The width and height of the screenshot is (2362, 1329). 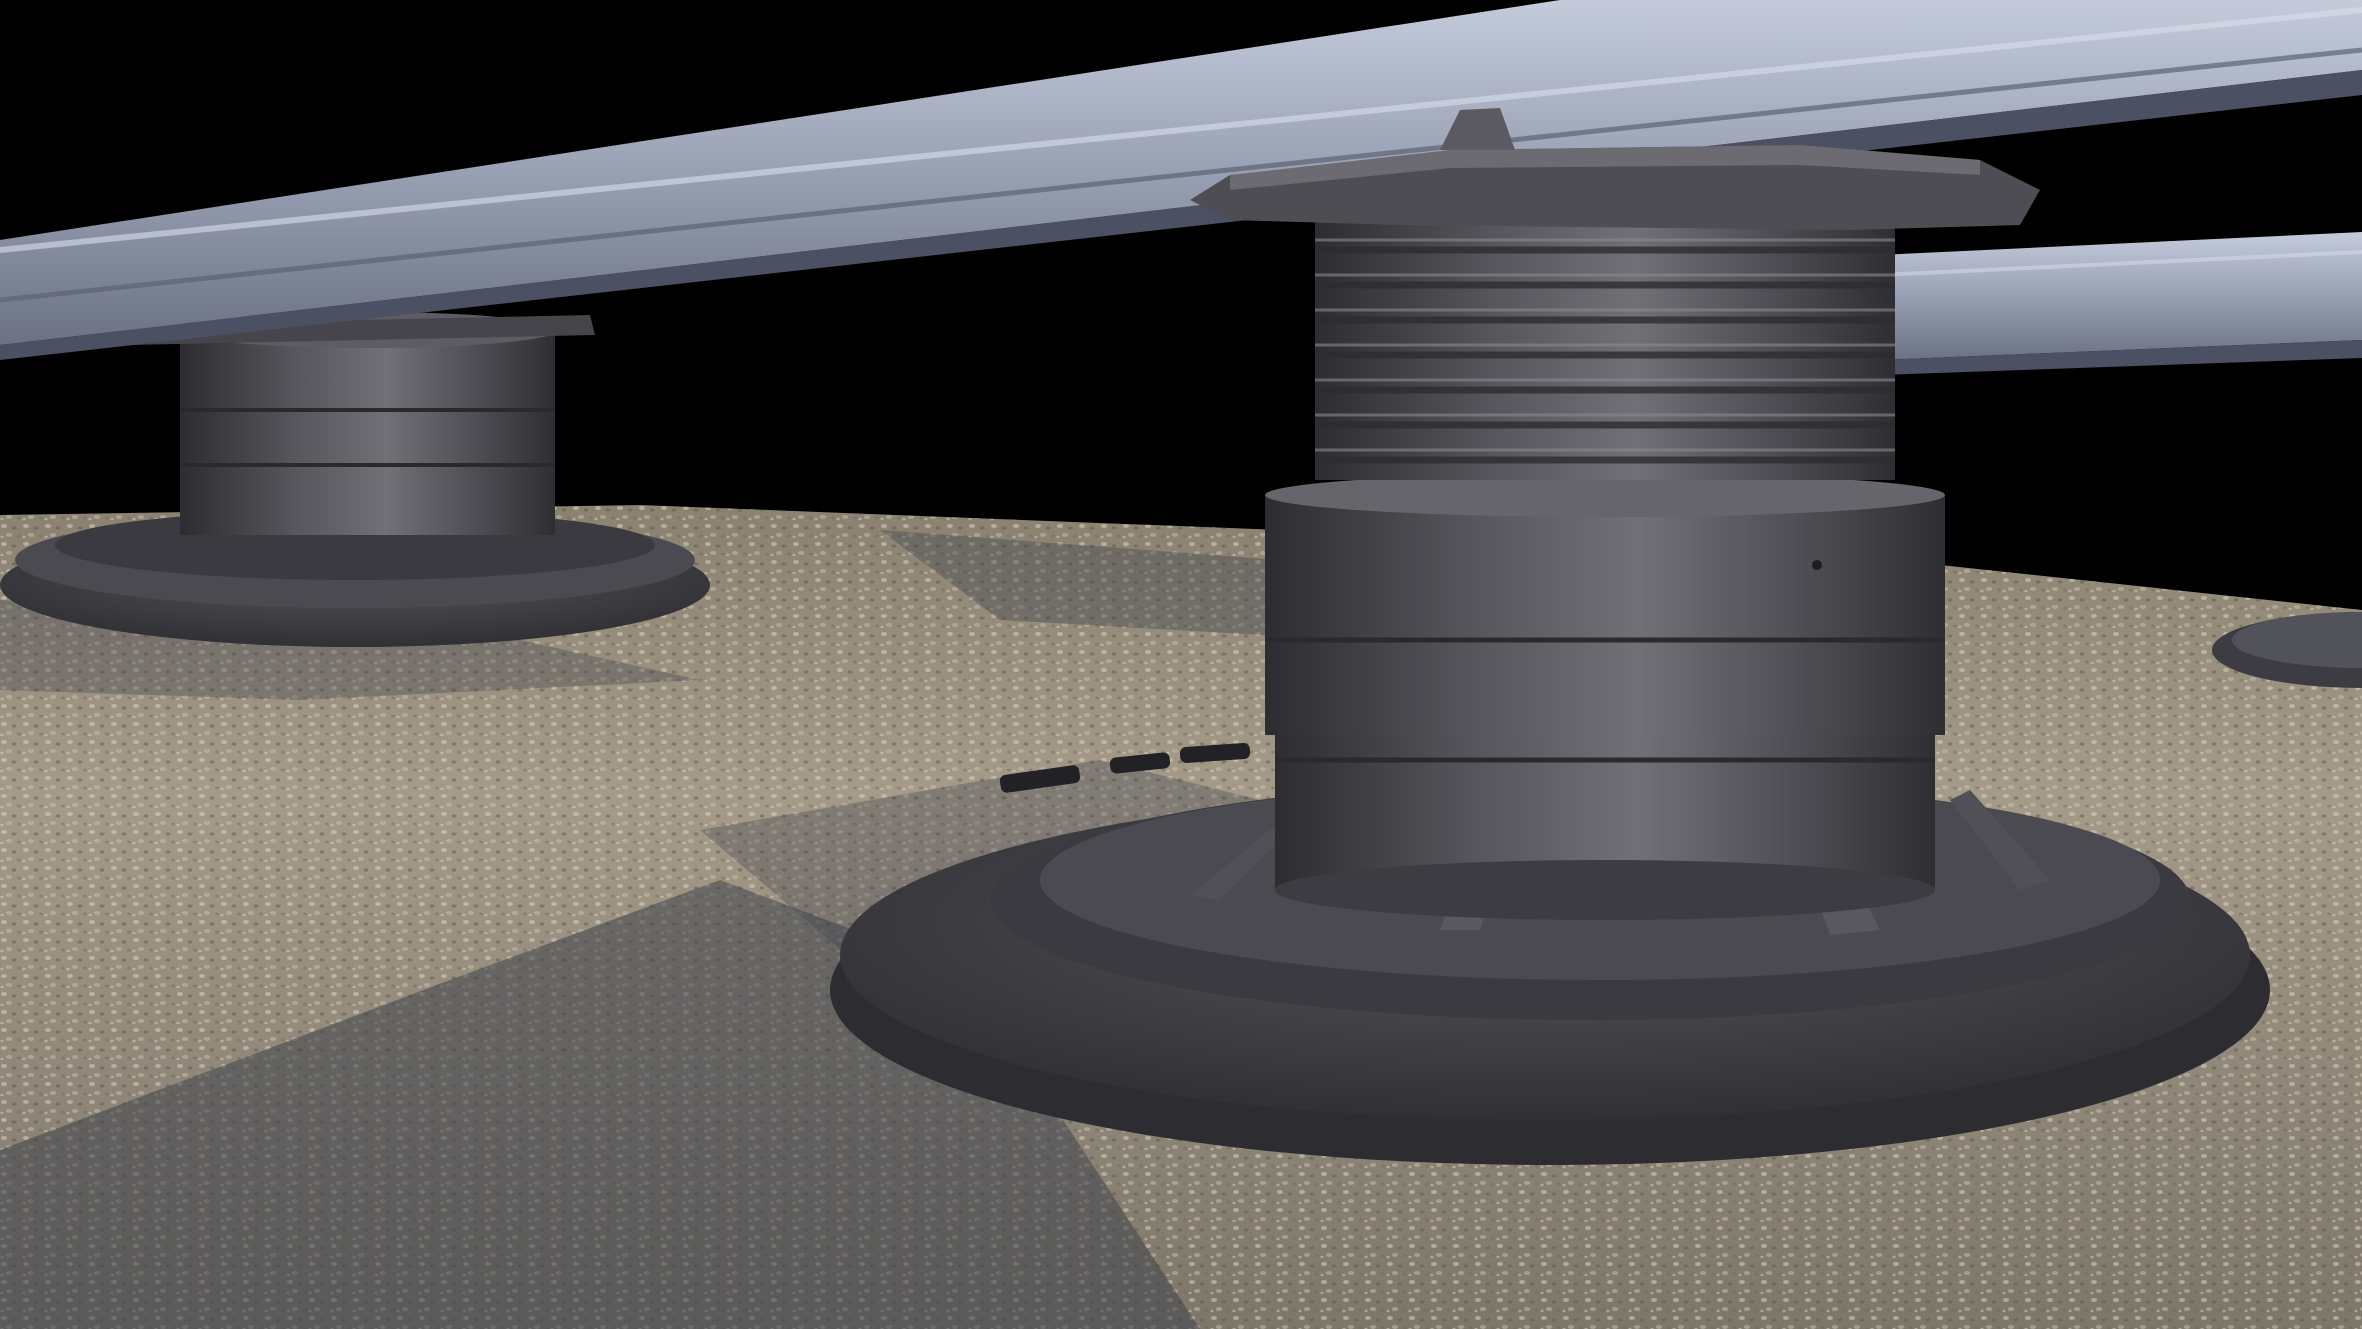 I want to click on aluminum-joist-right, so click(x=2120, y=303).